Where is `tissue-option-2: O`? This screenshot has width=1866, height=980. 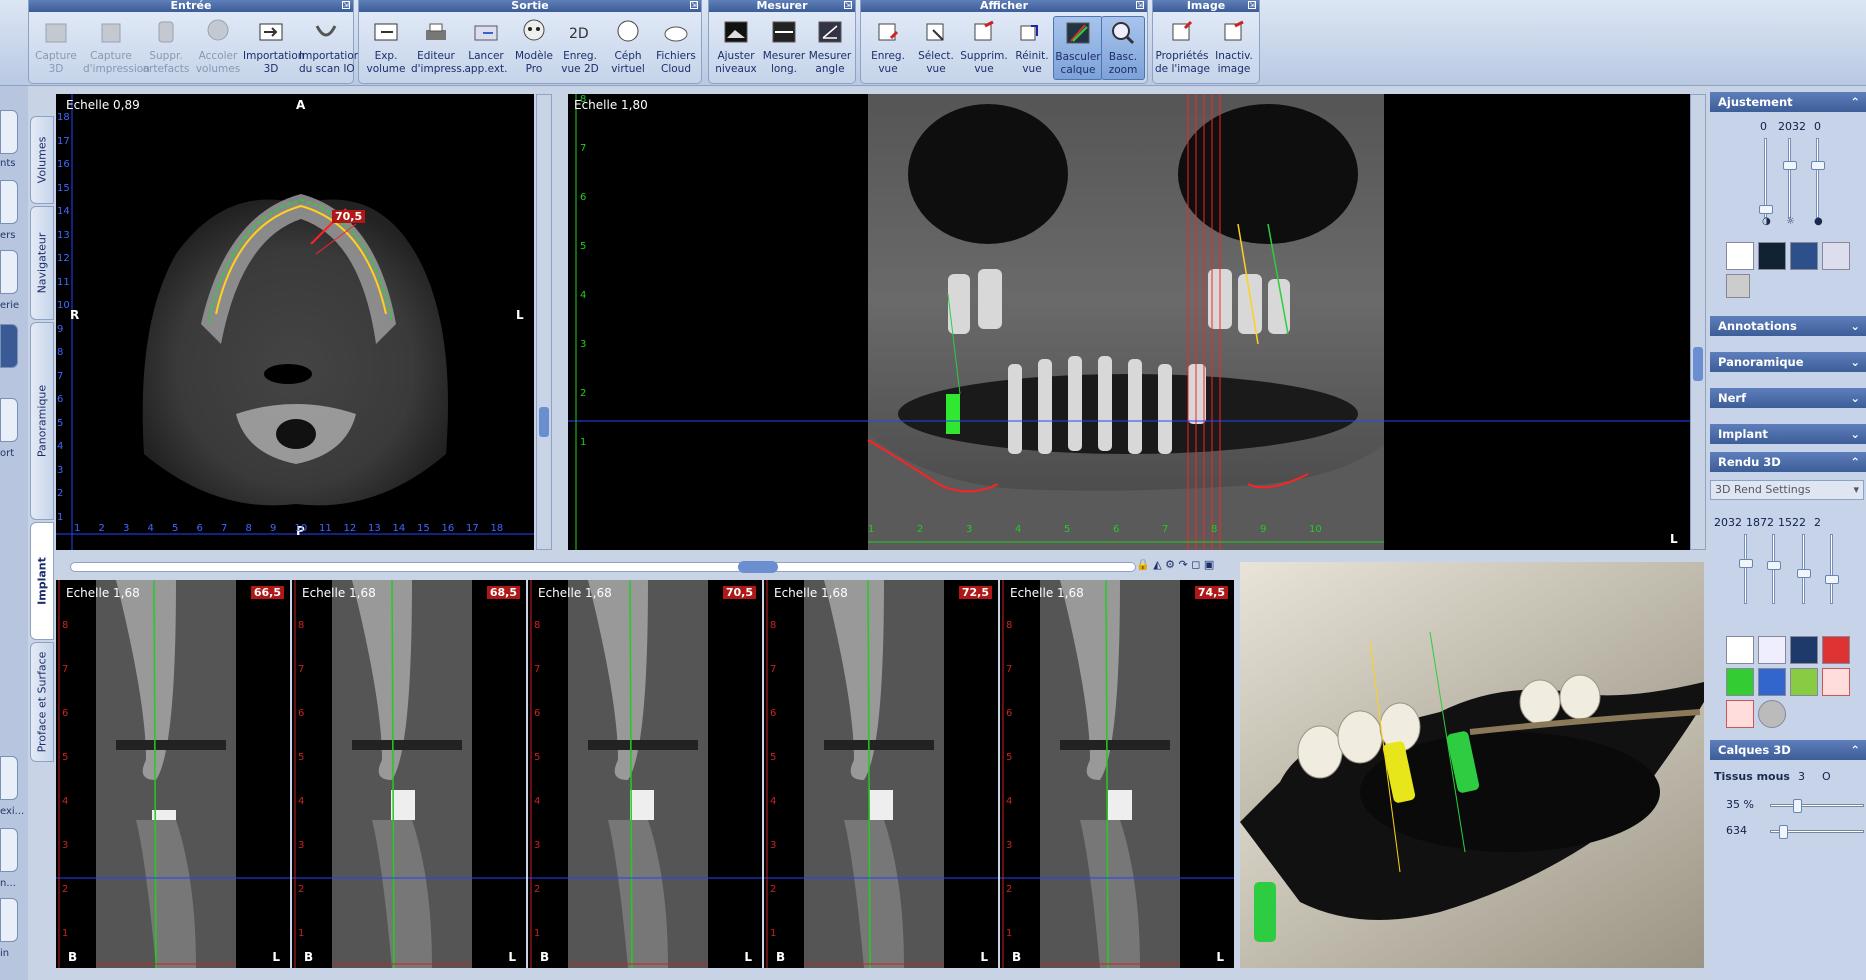
tissue-option-2: O is located at coordinates (1826, 776).